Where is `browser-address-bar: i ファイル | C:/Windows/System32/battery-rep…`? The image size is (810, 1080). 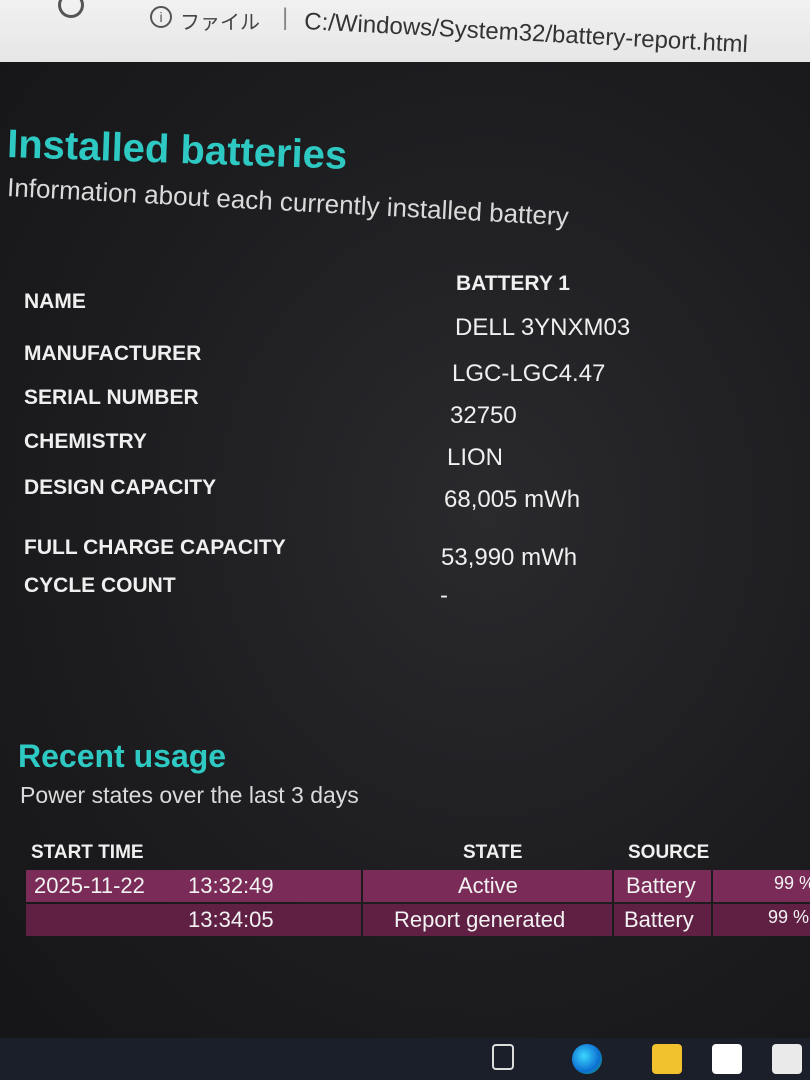
browser-address-bar: i ファイル | C:/Windows/System32/battery-rep… is located at coordinates (405, 31).